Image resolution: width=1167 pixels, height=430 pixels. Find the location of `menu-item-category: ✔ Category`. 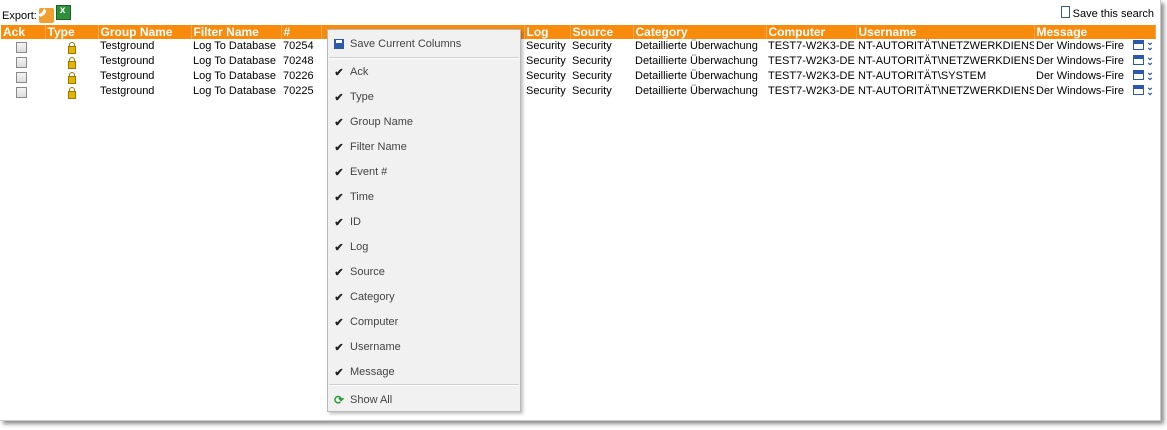

menu-item-category: ✔ Category is located at coordinates (424, 297).